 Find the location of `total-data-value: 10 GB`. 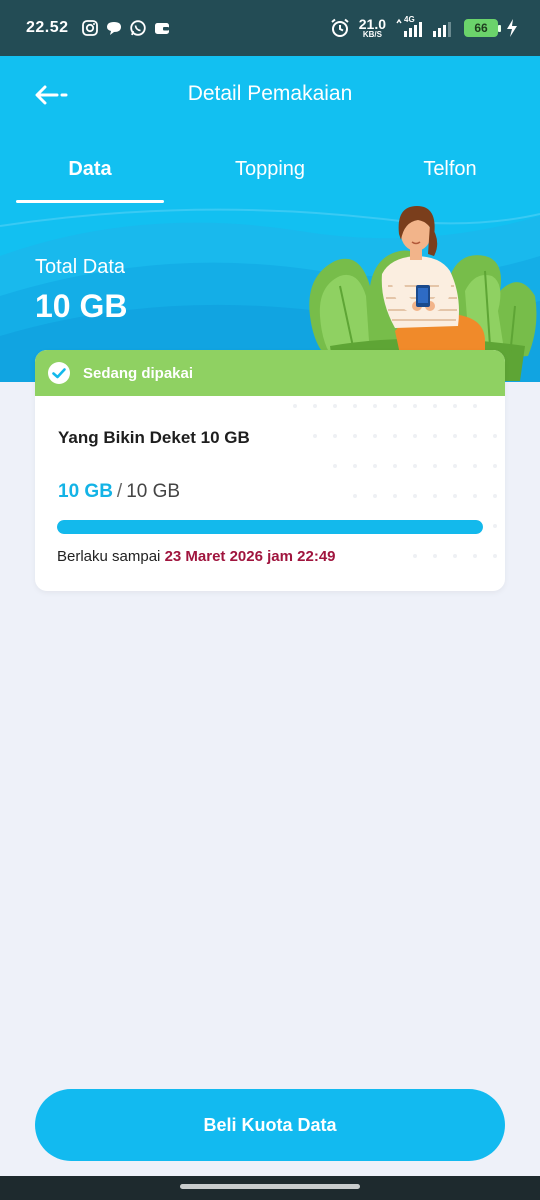

total-data-value: 10 GB is located at coordinates (81, 306).